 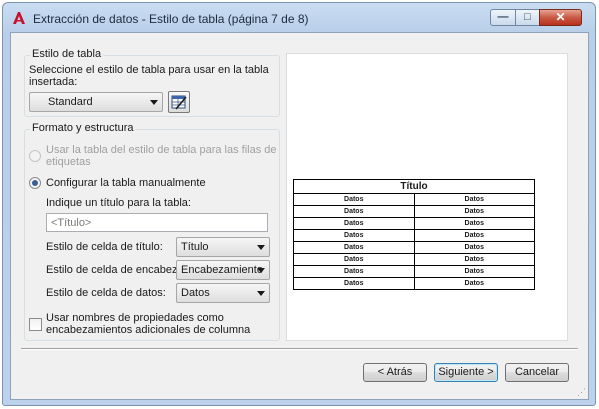 I want to click on maximize-icon: □, so click(x=527, y=17).